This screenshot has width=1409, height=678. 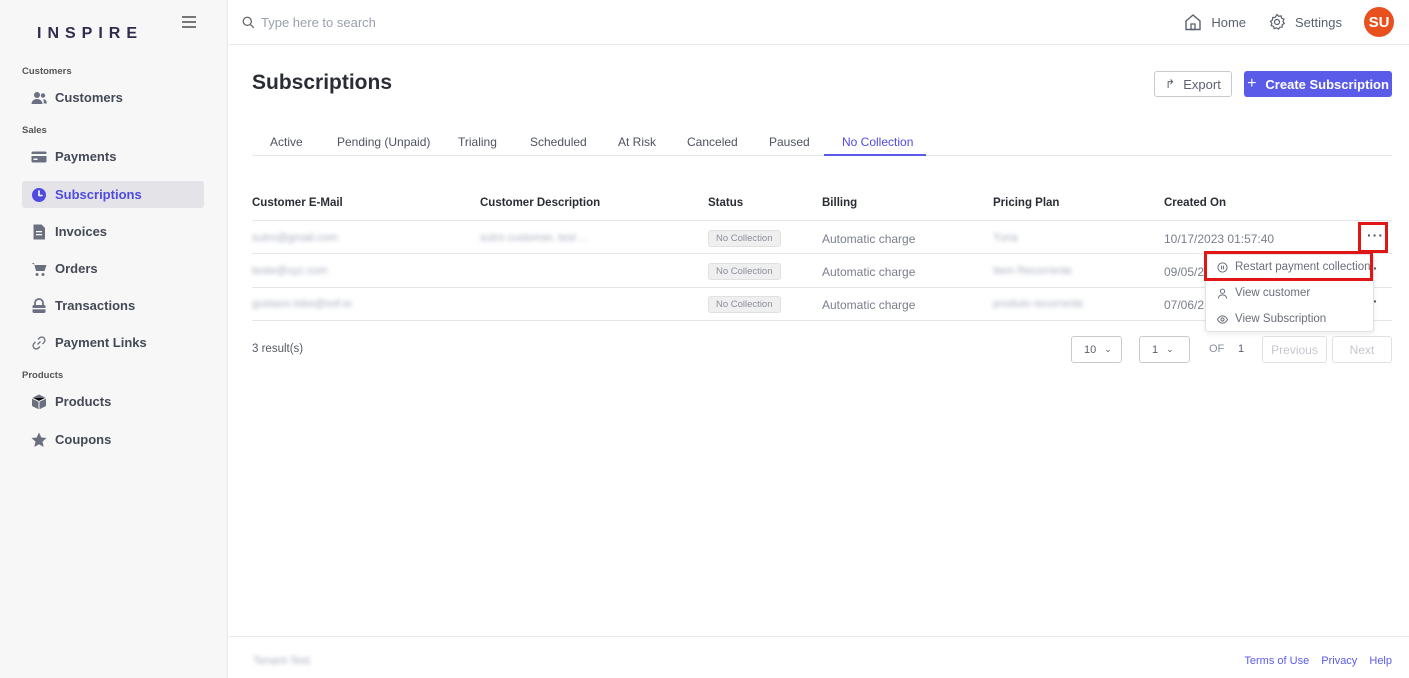 What do you see at coordinates (1005, 238) in the screenshot?
I see `cell-pricing-plan: Tuna` at bounding box center [1005, 238].